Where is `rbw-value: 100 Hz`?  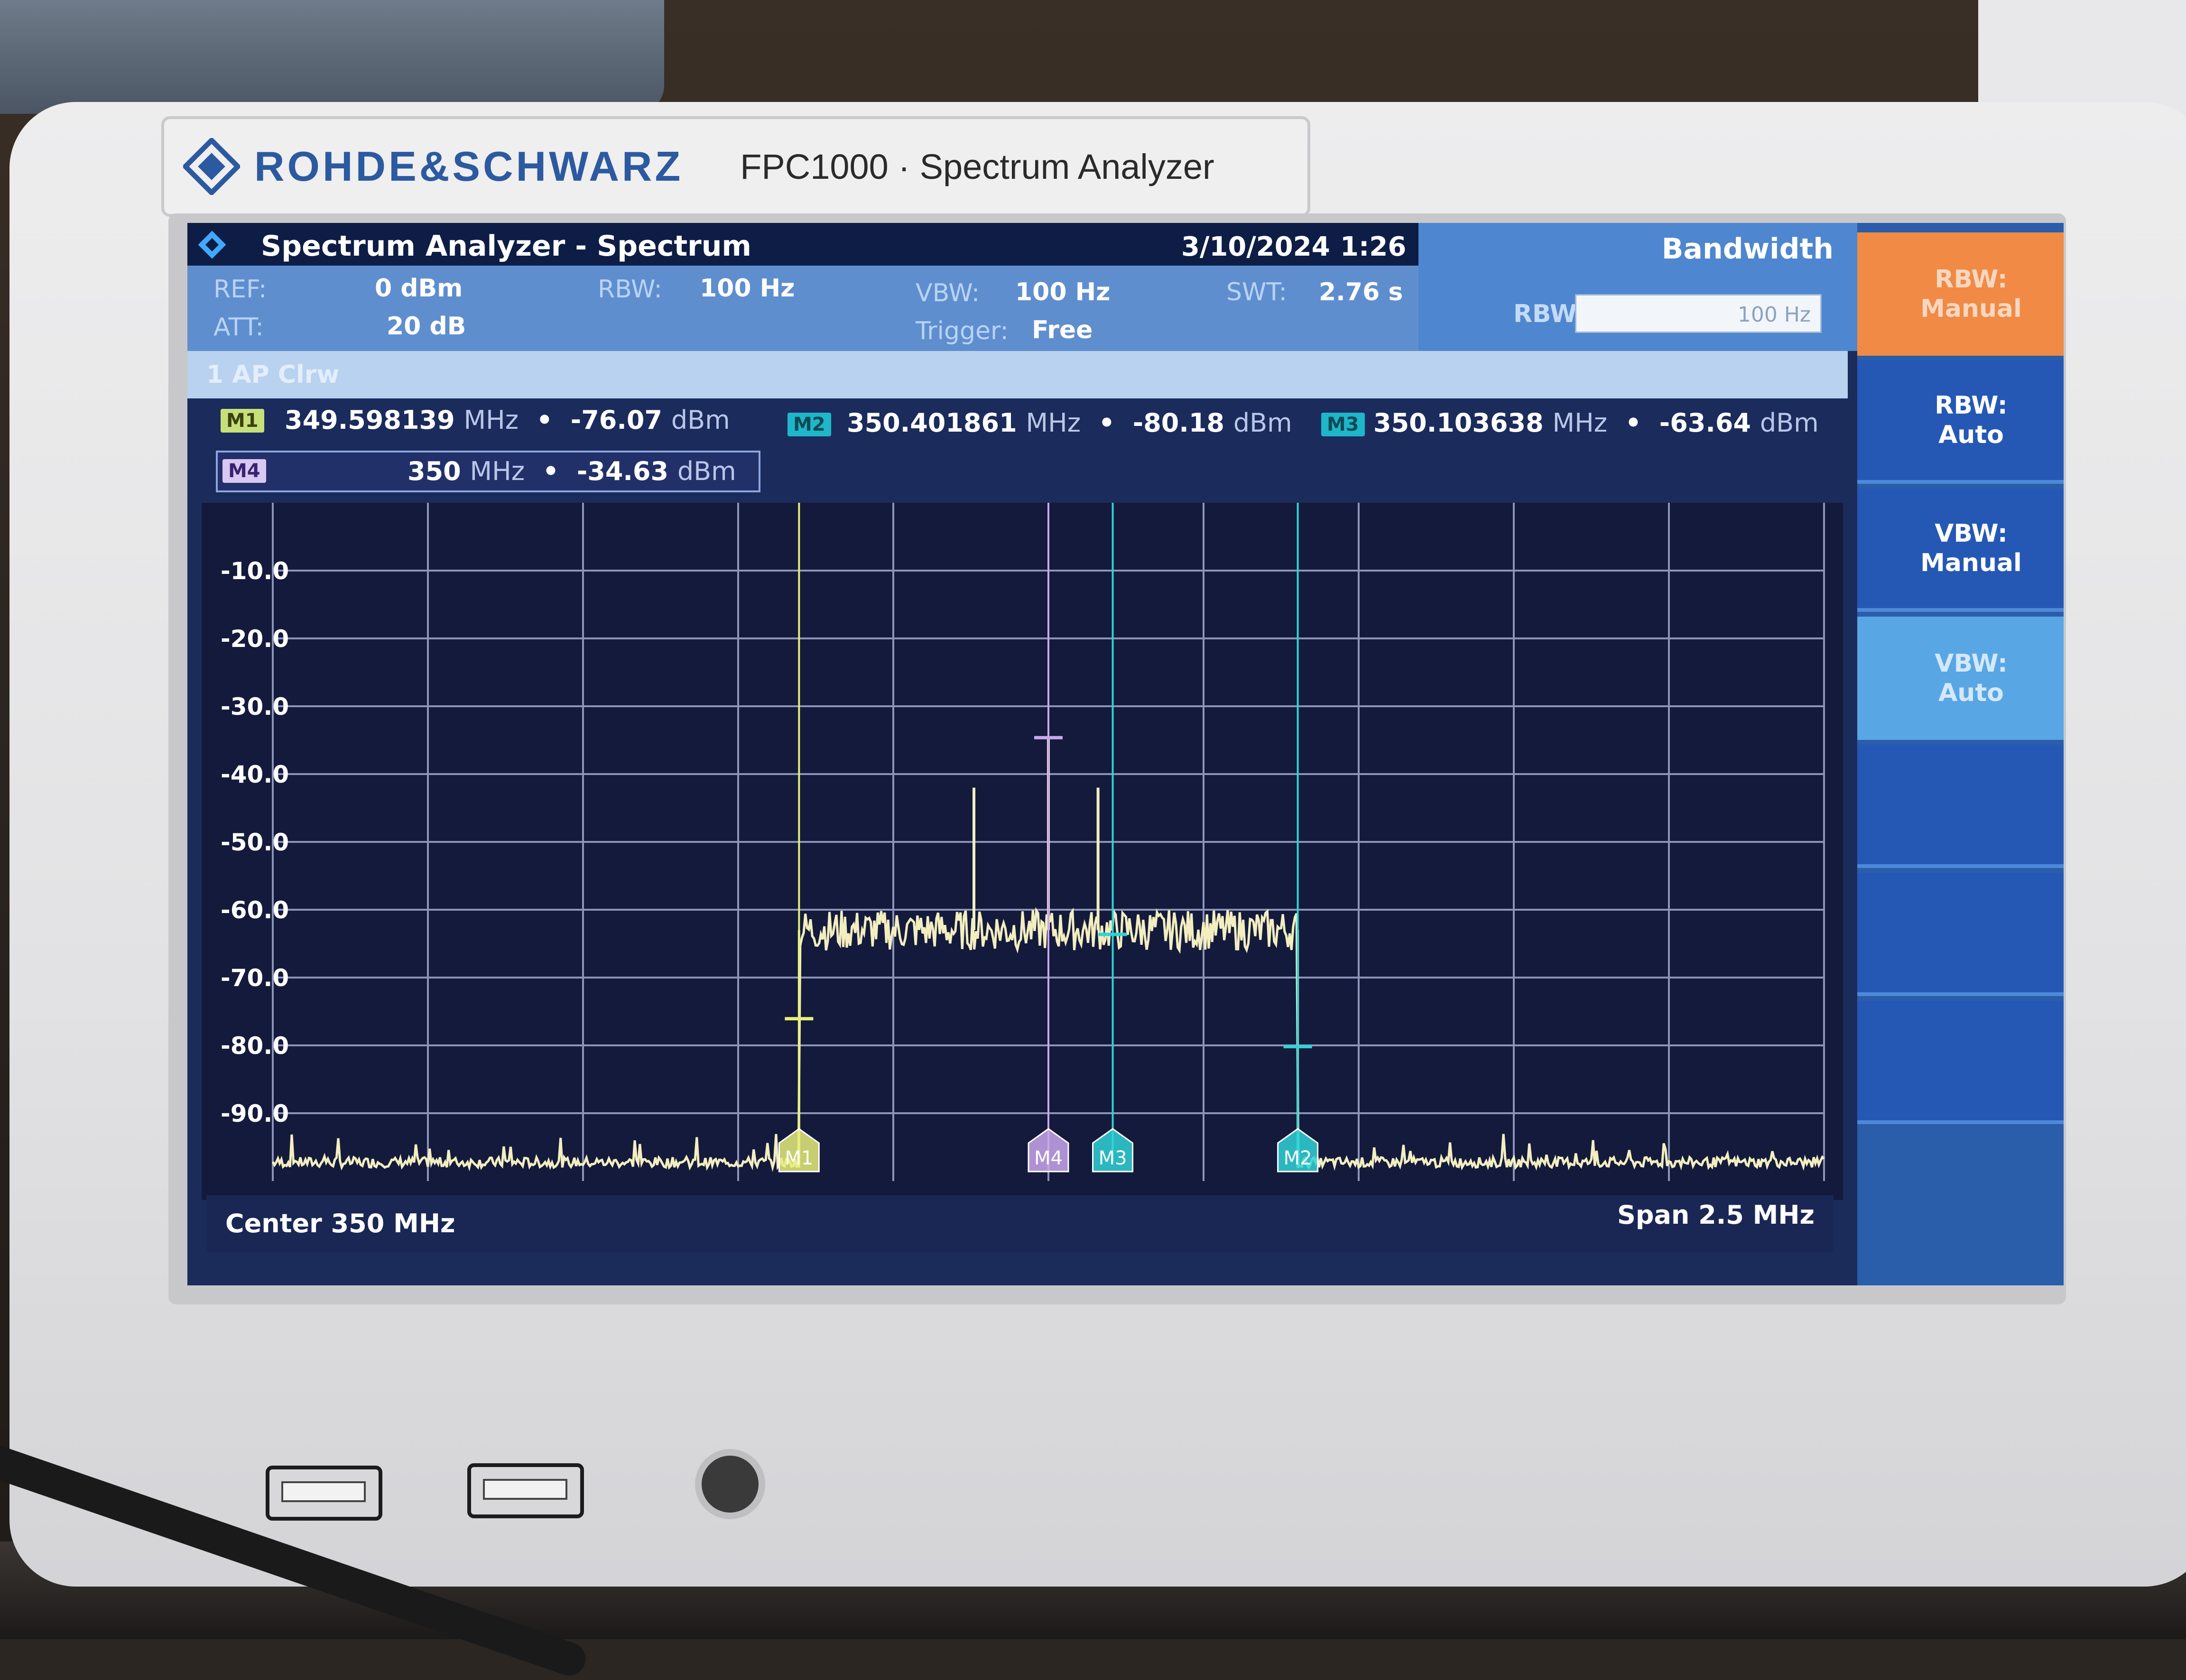 rbw-value: 100 Hz is located at coordinates (747, 288).